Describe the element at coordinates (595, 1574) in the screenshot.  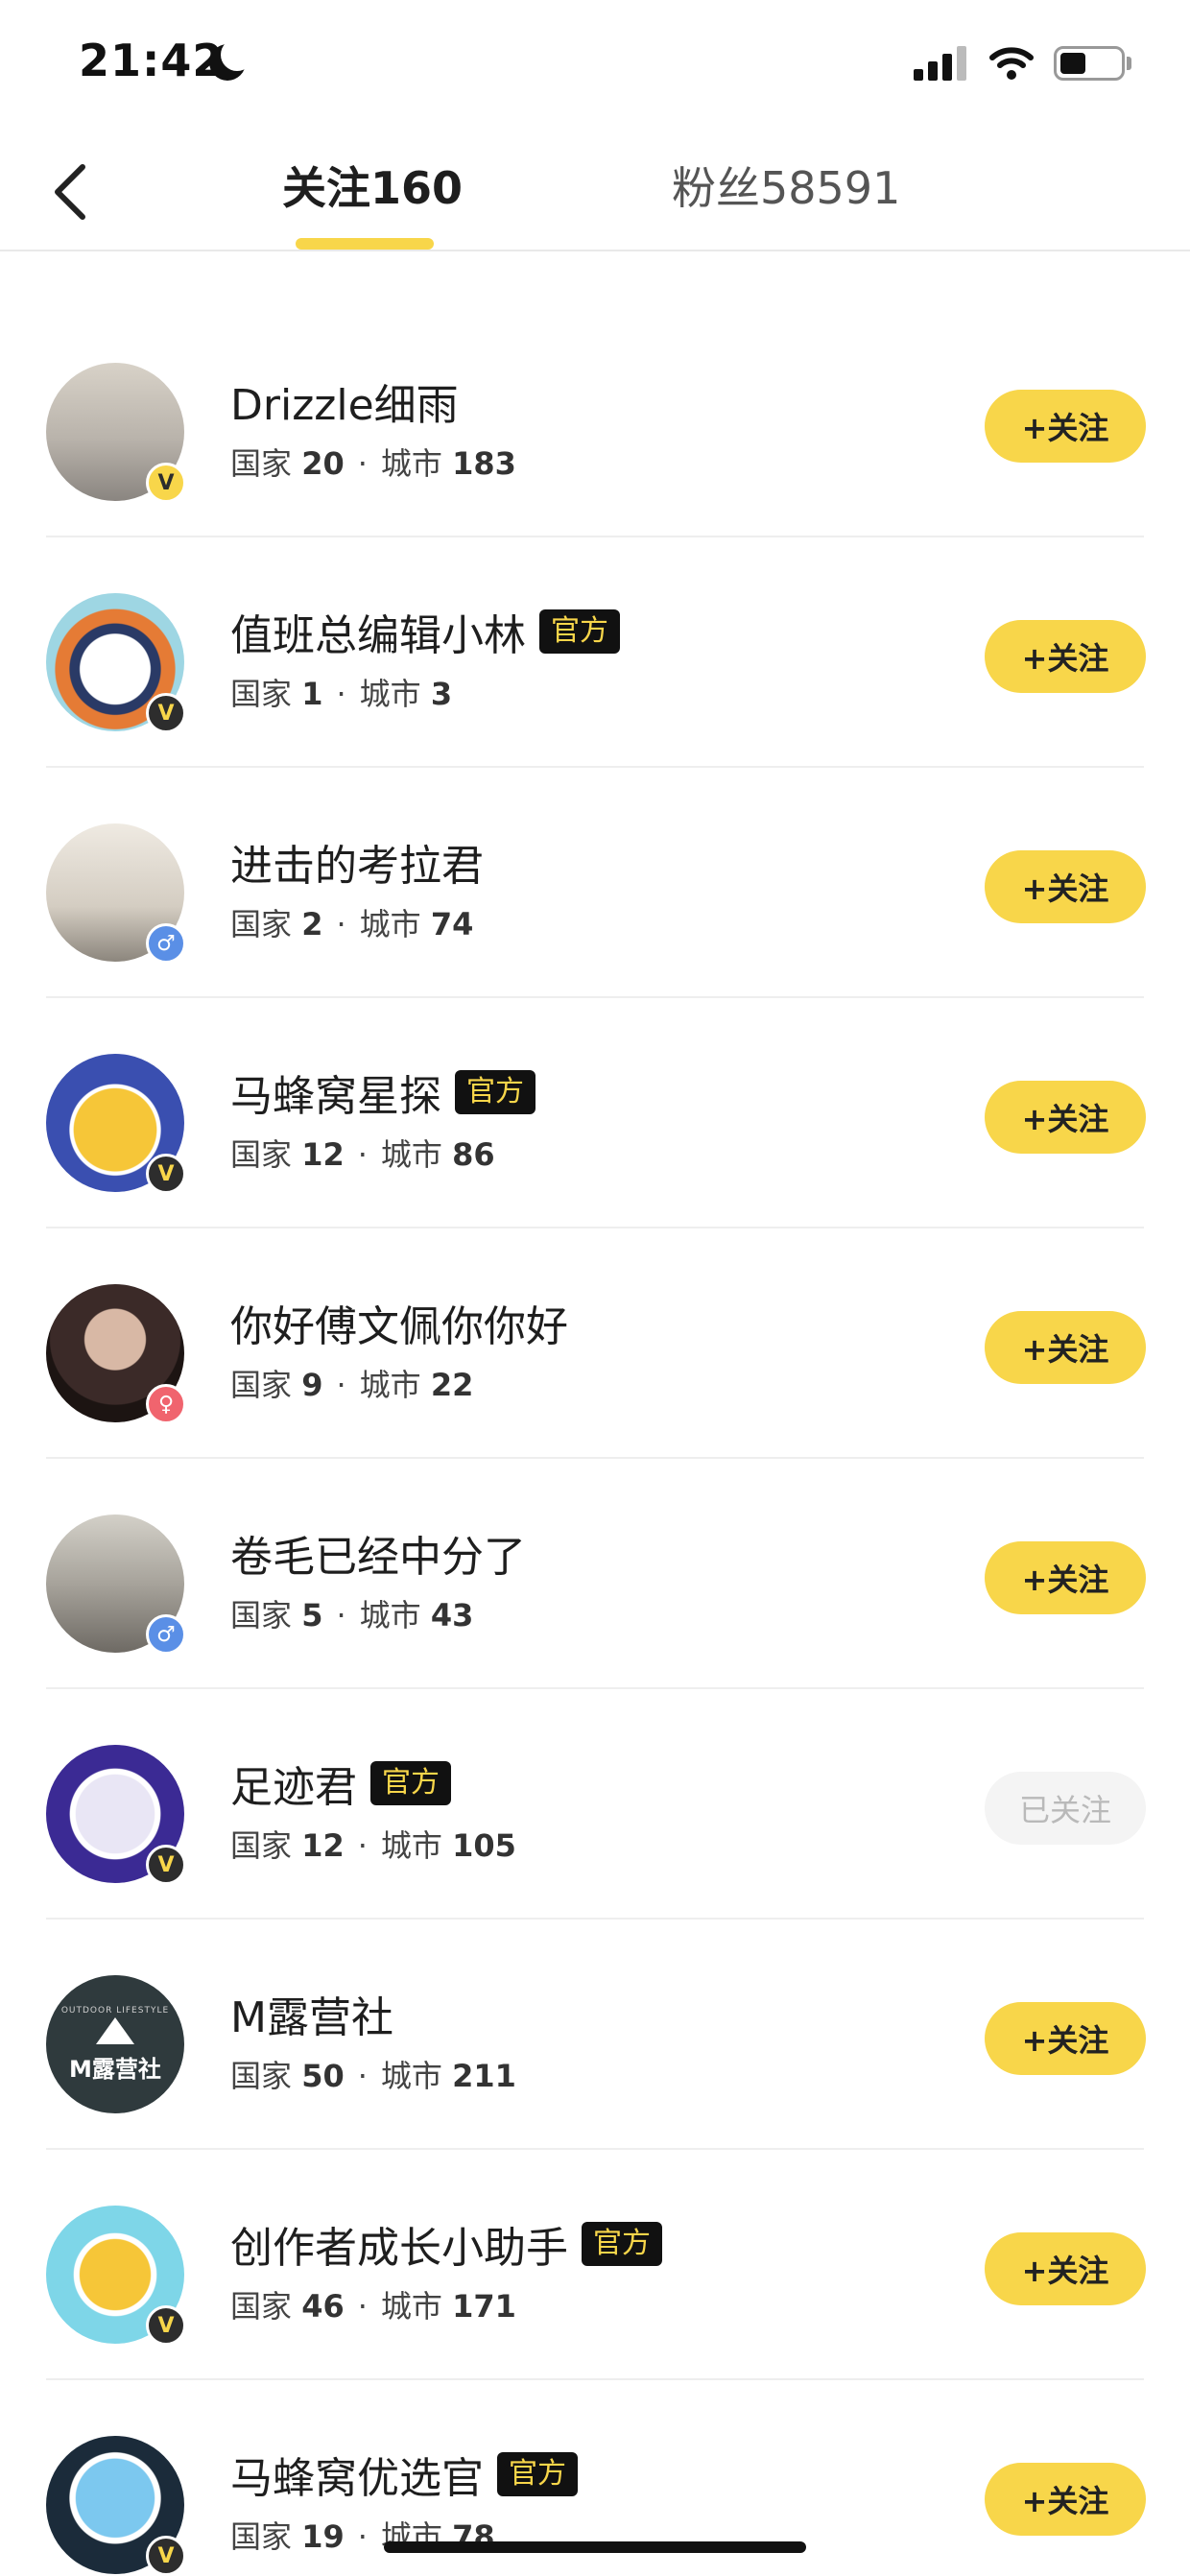
I see `list-item: ♂ 卷毛已经中分了 国家 5 · 城市 43 +关注` at that location.